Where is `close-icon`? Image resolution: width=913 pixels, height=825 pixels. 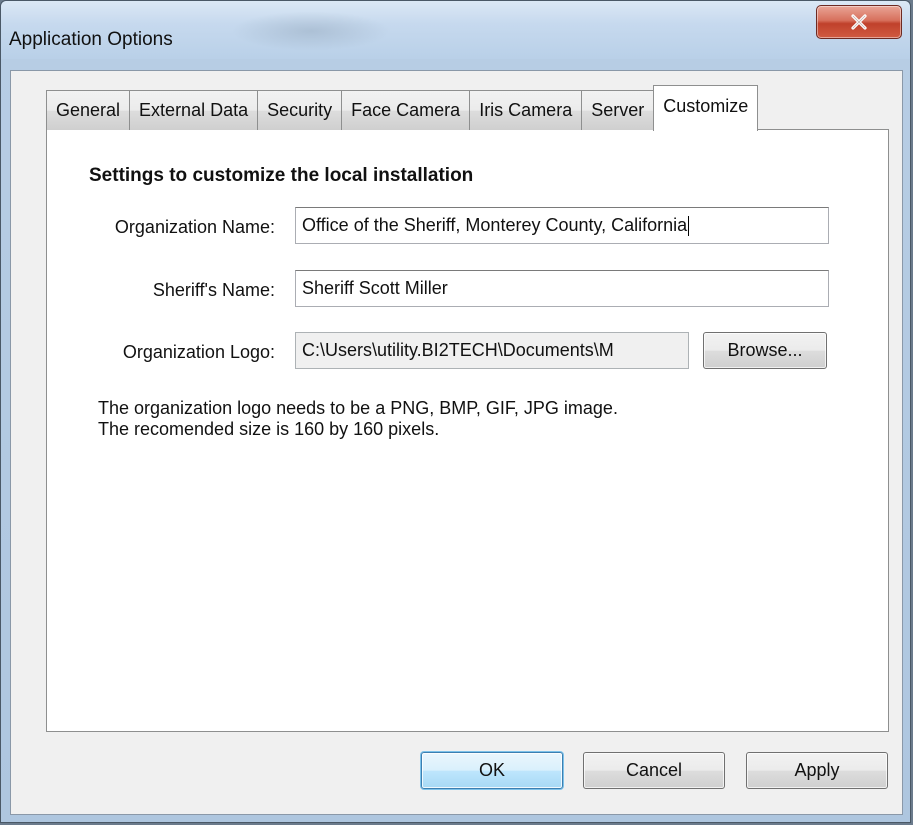
close-icon is located at coordinates (859, 22).